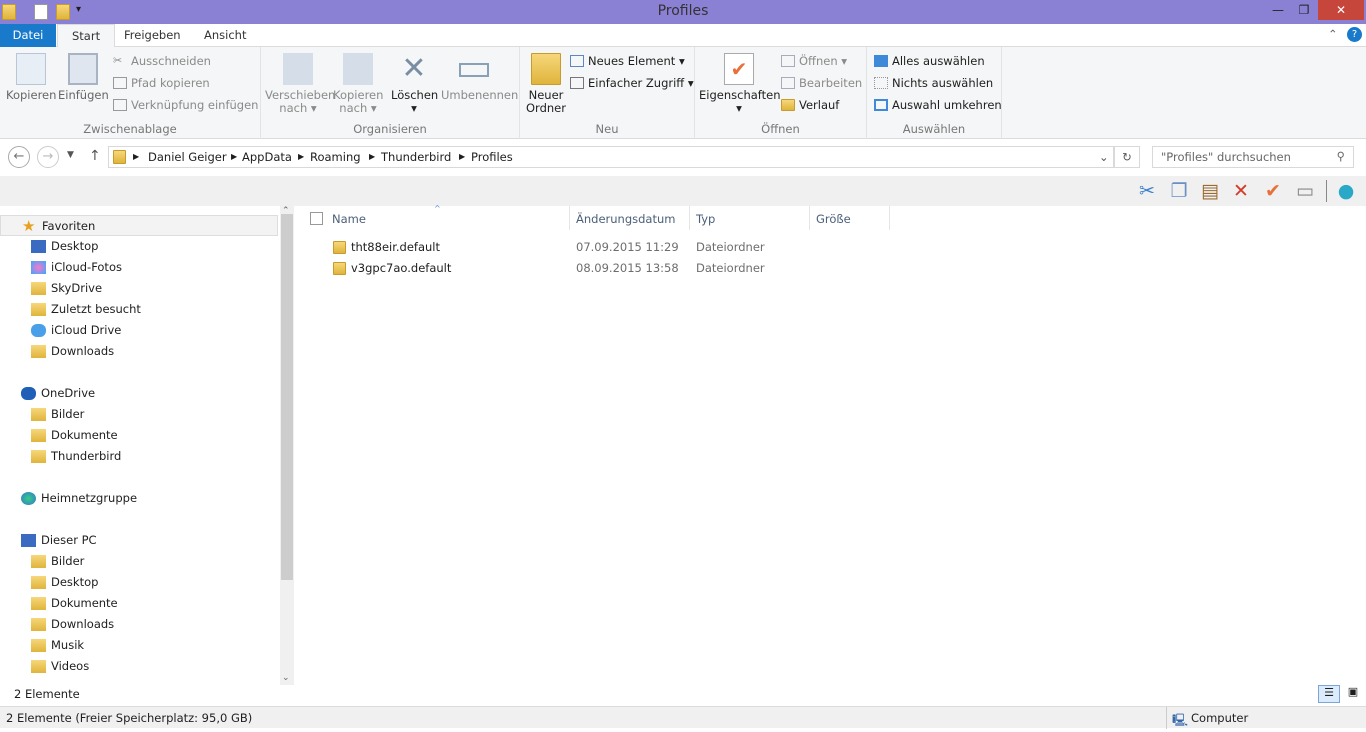 This screenshot has height=732, width=1366. I want to click on breadcrumb-item: Profiles, so click(492, 157).